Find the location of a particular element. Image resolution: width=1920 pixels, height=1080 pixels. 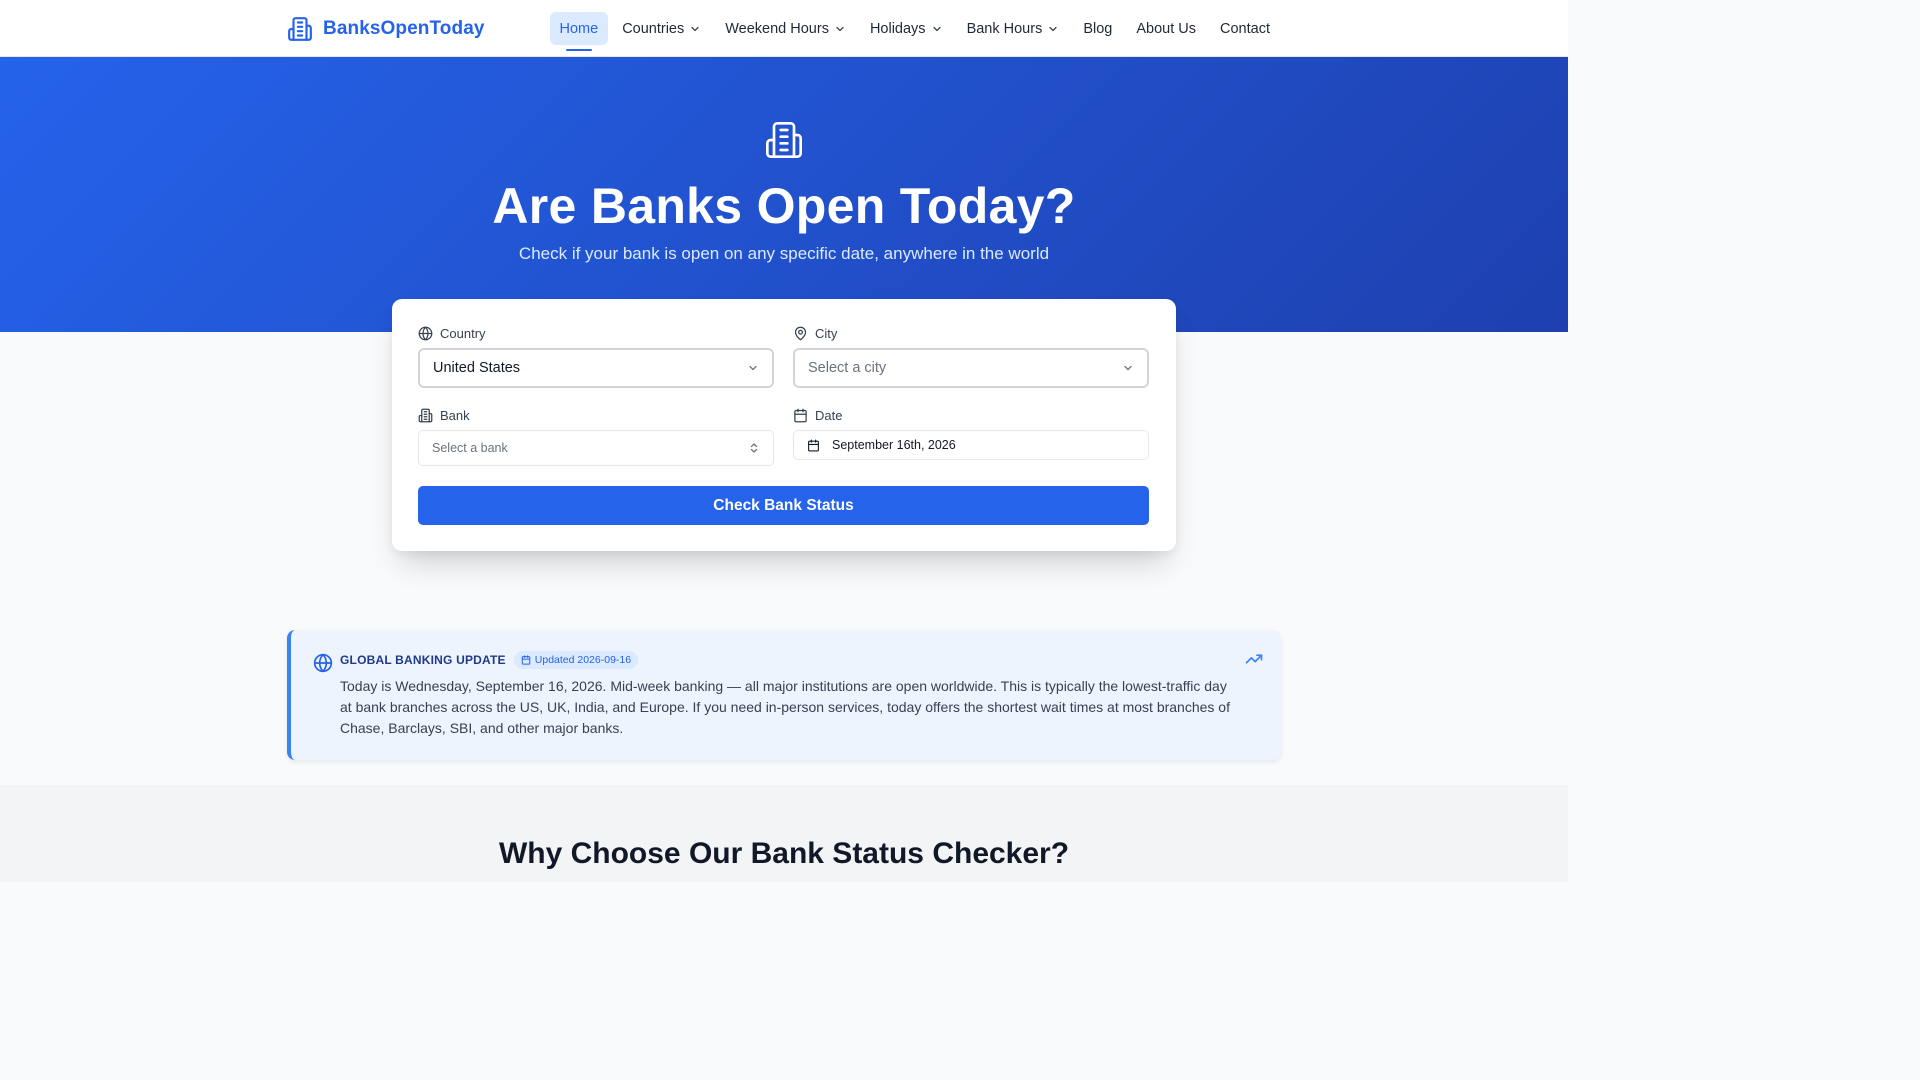

date-label-text: Date is located at coordinates (829, 415).